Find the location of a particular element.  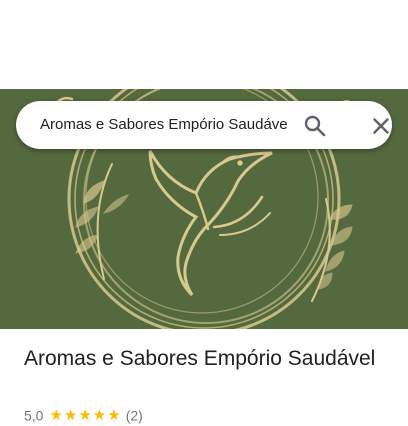

place-title: Aromas e Sabores Empório Saudável is located at coordinates (200, 358).